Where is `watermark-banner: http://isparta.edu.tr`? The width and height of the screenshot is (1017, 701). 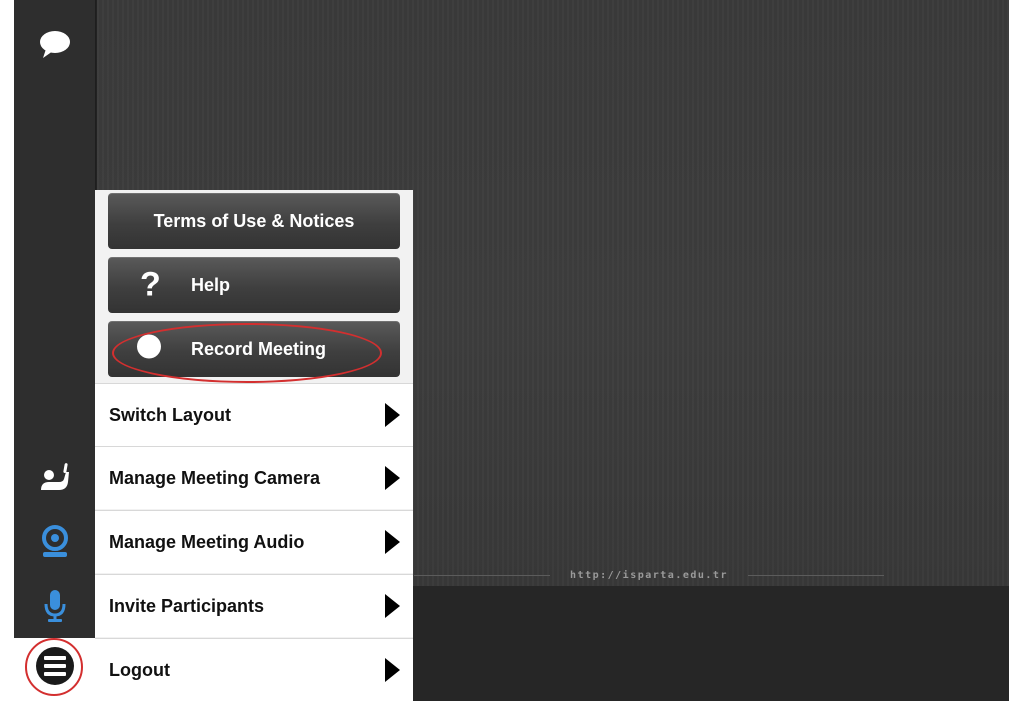 watermark-banner: http://isparta.edu.tr is located at coordinates (649, 575).